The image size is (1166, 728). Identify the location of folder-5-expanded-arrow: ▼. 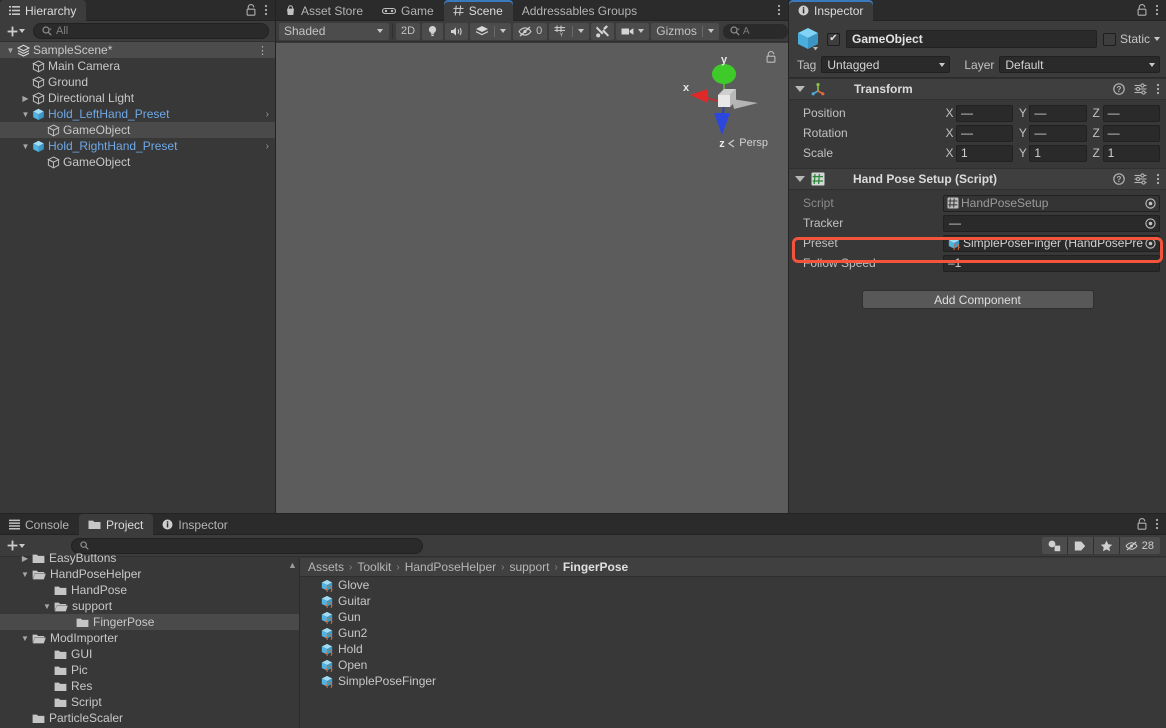
(25, 638).